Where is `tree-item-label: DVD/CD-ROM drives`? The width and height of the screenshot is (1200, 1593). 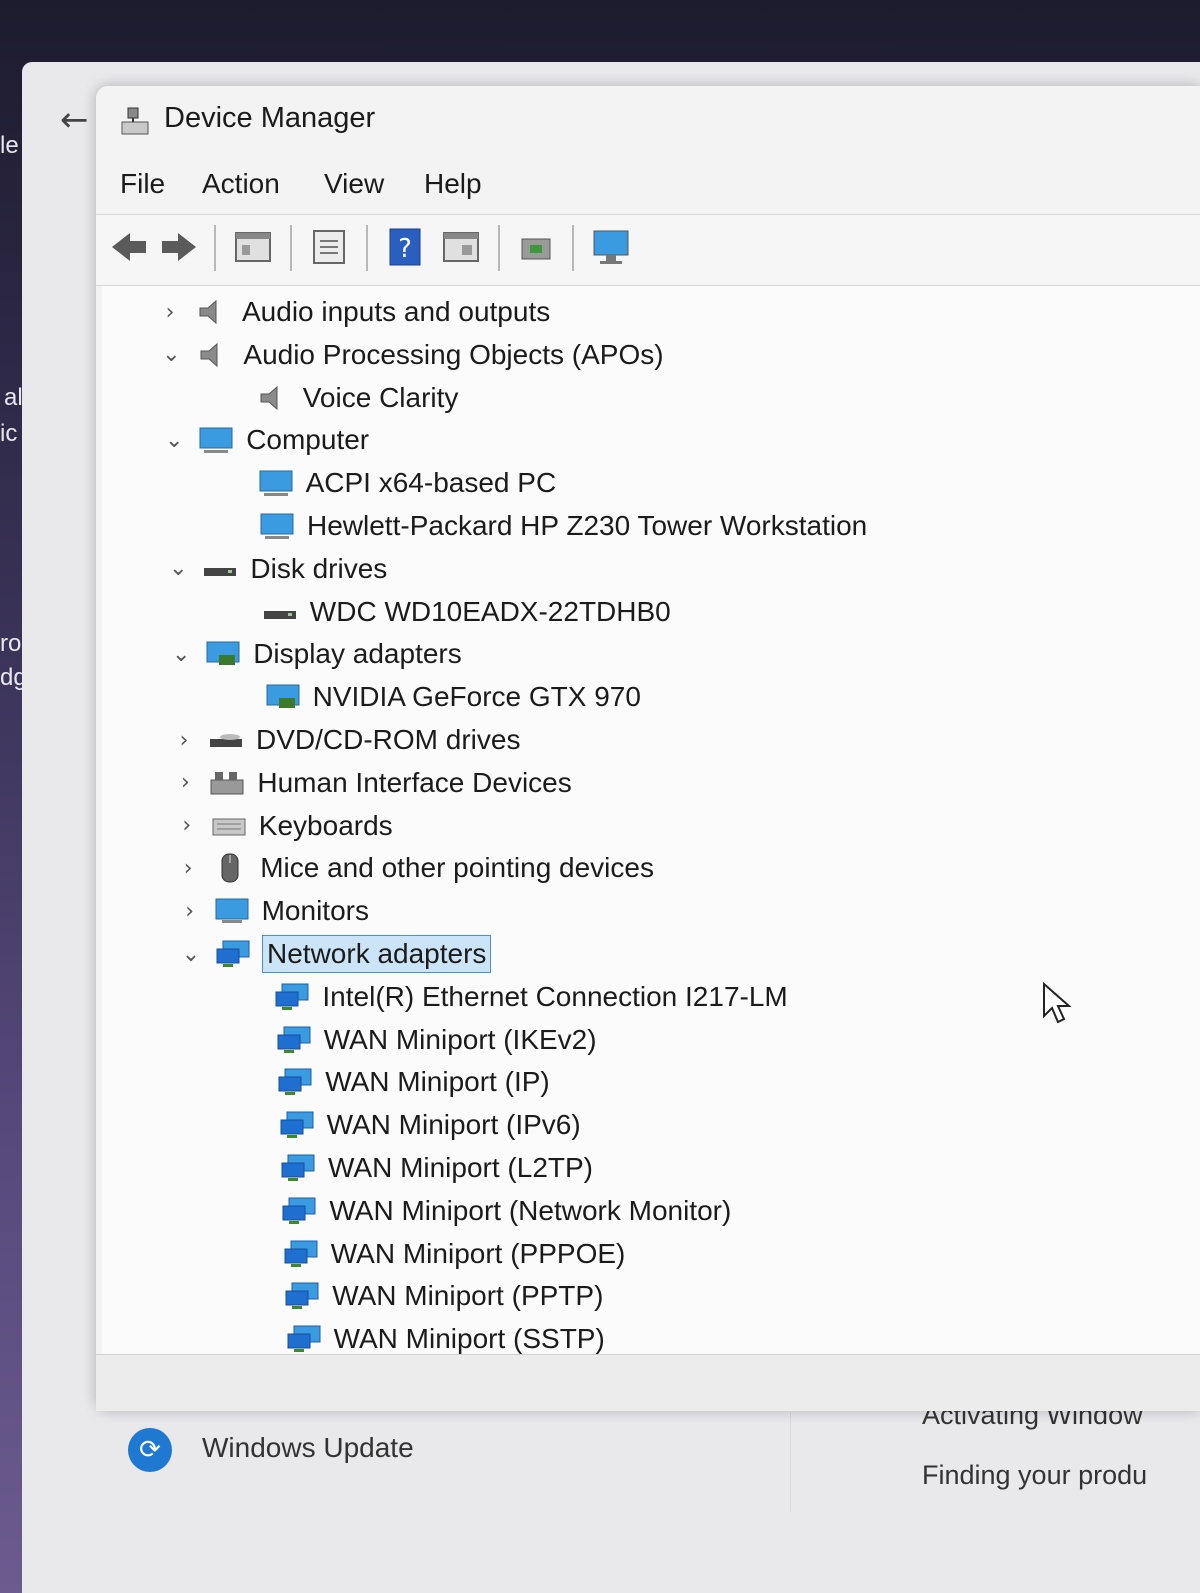 tree-item-label: DVD/CD-ROM drives is located at coordinates (388, 739).